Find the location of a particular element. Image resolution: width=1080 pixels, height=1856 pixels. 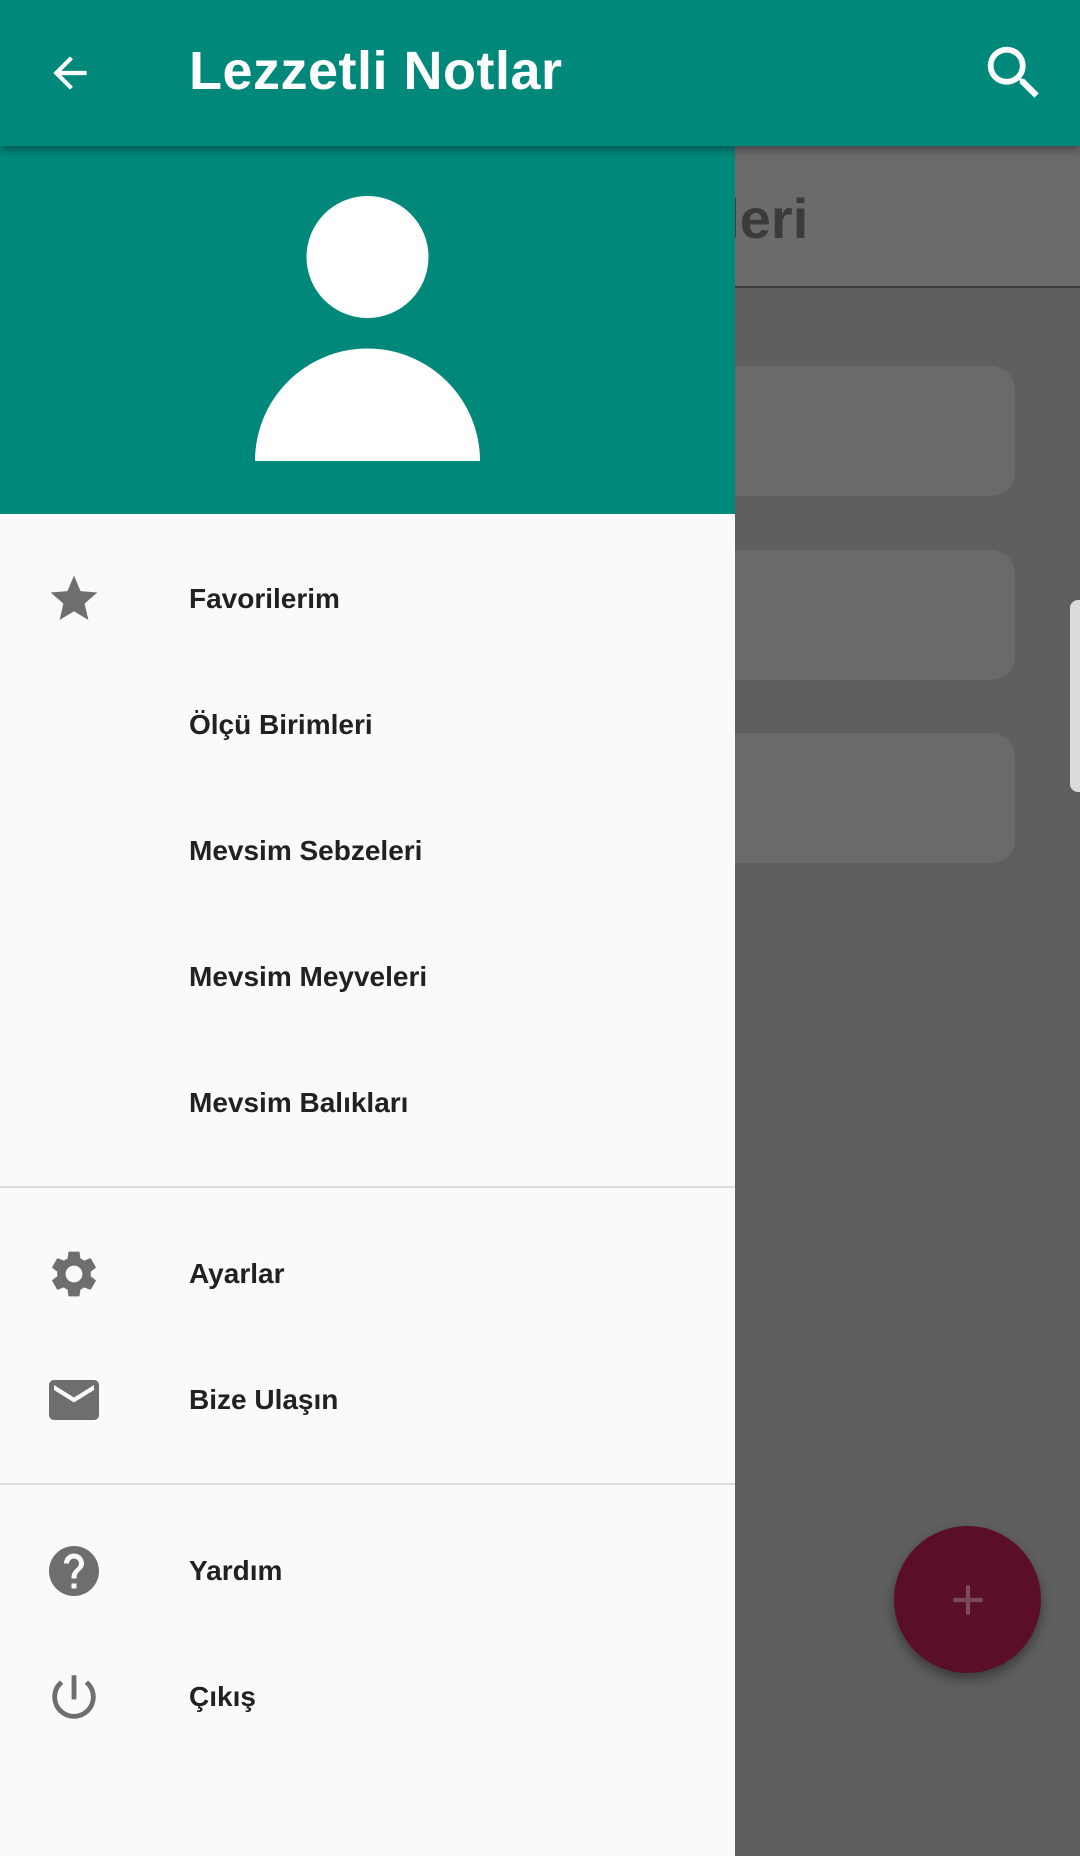

plus-icon is located at coordinates (967, 1599).